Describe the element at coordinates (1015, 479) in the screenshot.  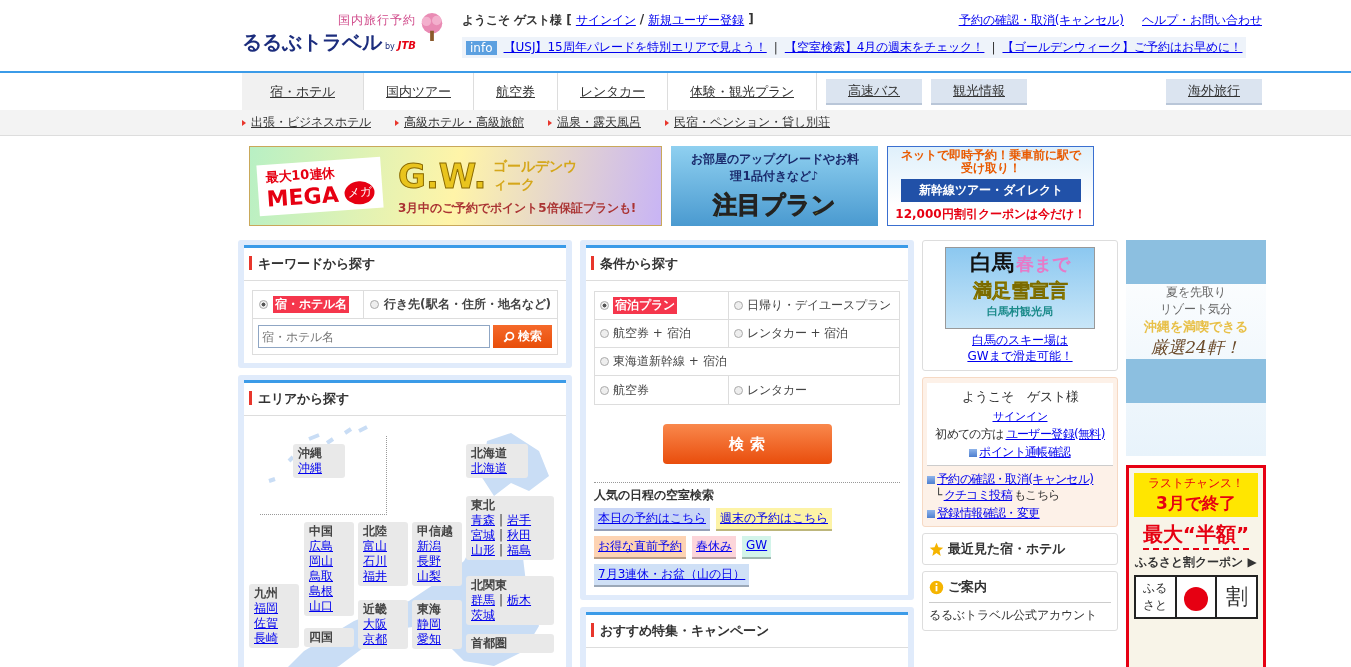
I see `reservation-link: 予約の確認・取消(キャンセル)` at that location.